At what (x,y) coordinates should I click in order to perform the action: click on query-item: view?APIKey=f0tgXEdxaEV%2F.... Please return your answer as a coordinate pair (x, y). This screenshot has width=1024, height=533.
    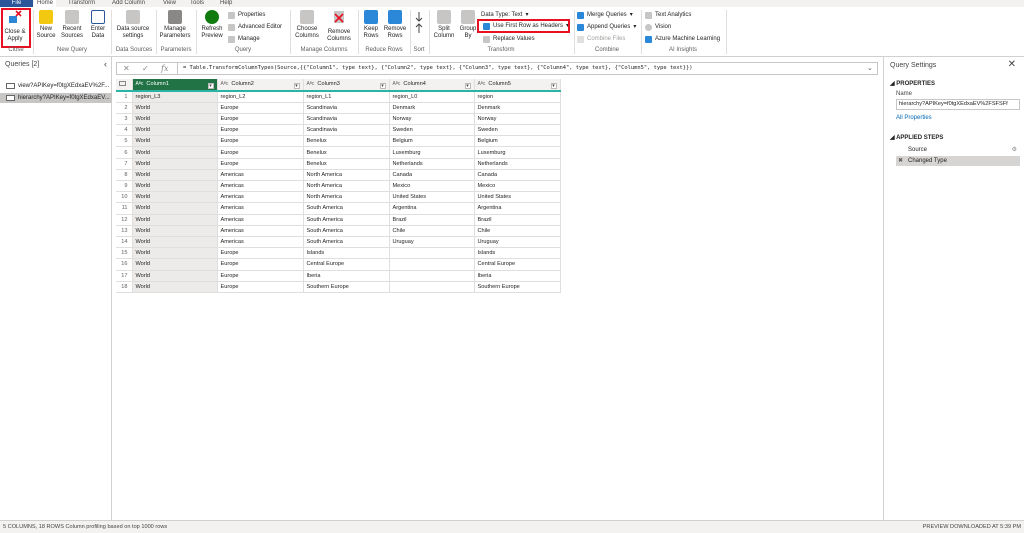
    Looking at the image, I should click on (56, 86).